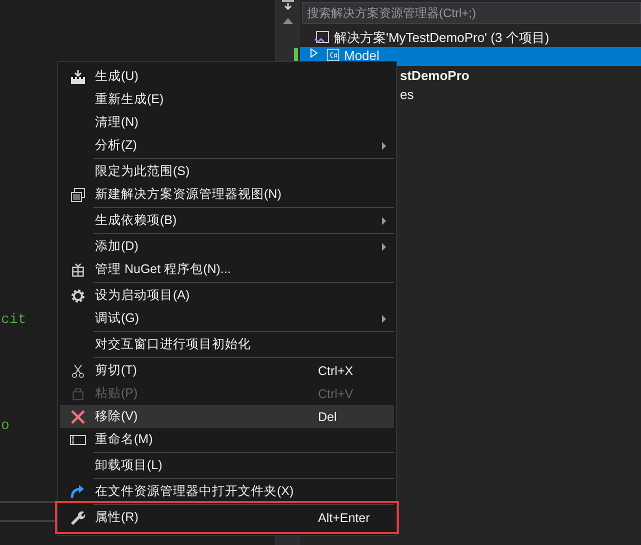  What do you see at coordinates (227, 145) in the screenshot?
I see `menu-item: 分析(Z)` at bounding box center [227, 145].